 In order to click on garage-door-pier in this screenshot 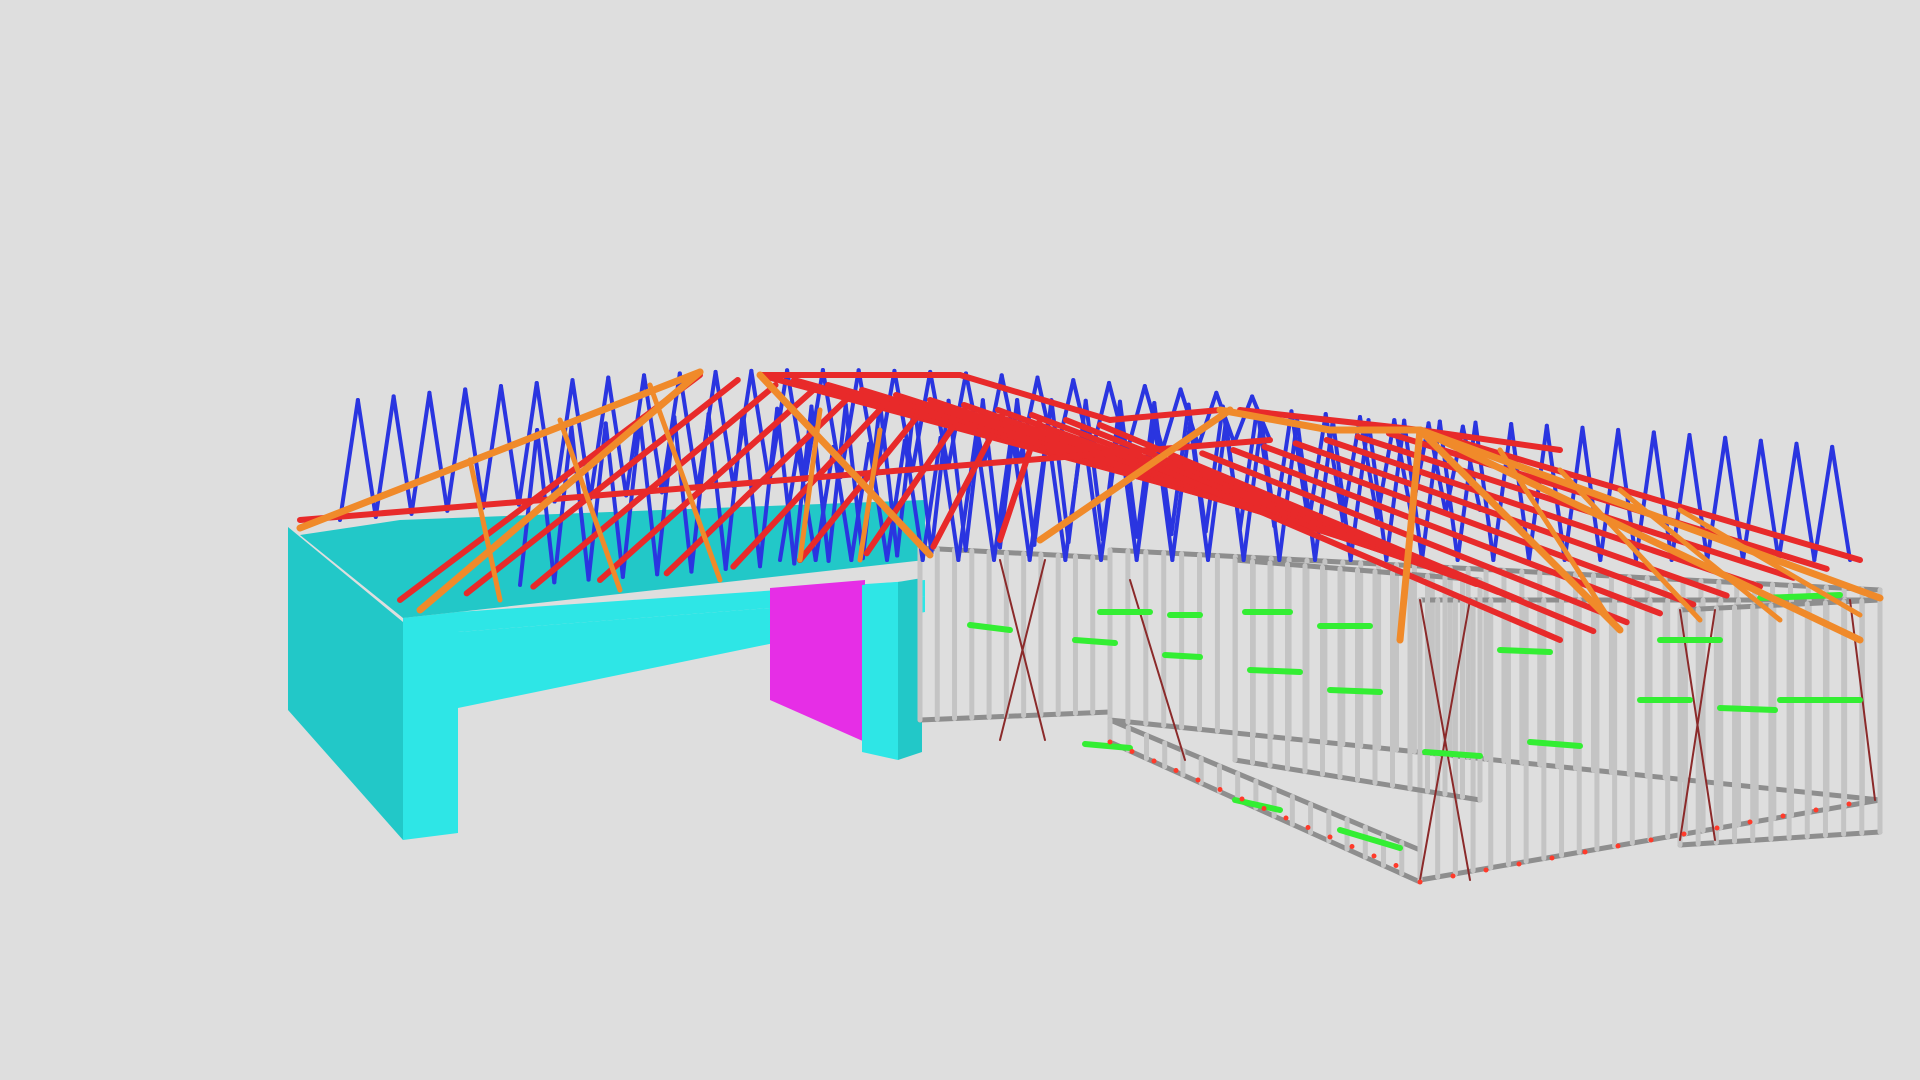, I will do `click(880, 671)`.